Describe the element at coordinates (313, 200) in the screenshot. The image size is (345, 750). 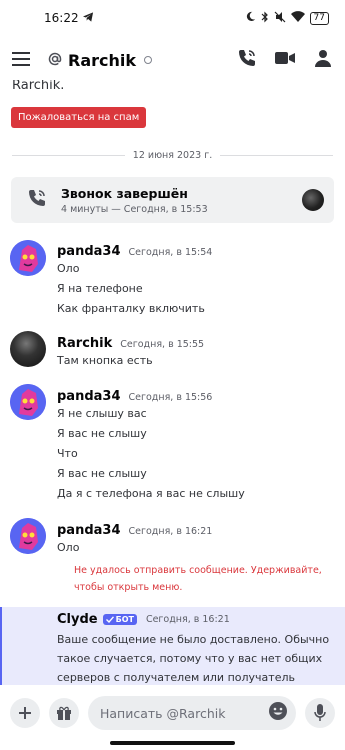
I see `participant-avatar` at that location.